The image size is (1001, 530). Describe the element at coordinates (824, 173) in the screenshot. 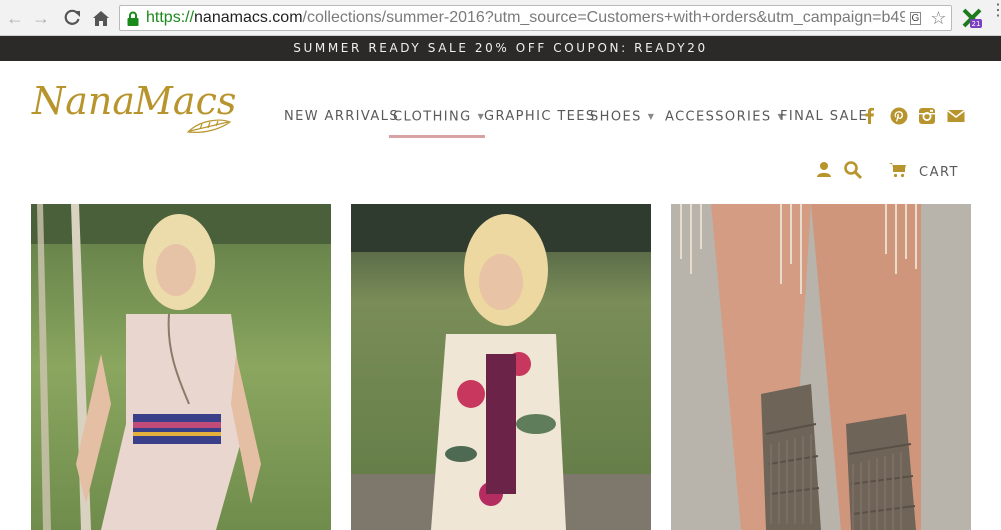

I see `account-icon` at that location.